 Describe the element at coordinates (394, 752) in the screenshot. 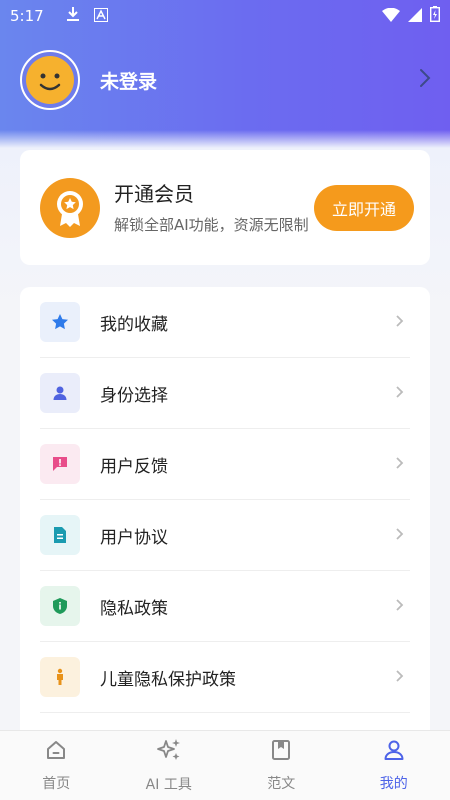

I see `user-icon` at that location.